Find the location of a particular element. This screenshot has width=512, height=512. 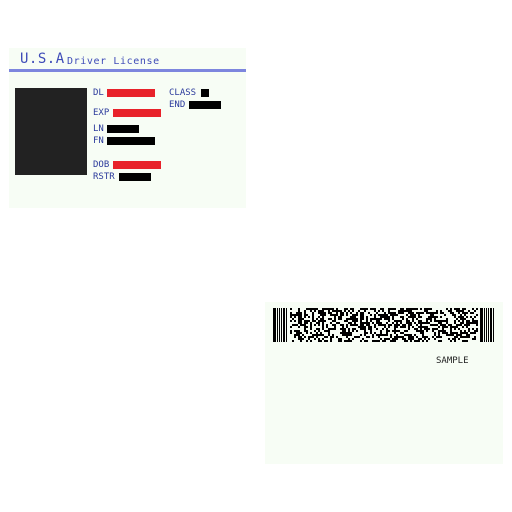

dob-redaction-bar is located at coordinates (137, 165).